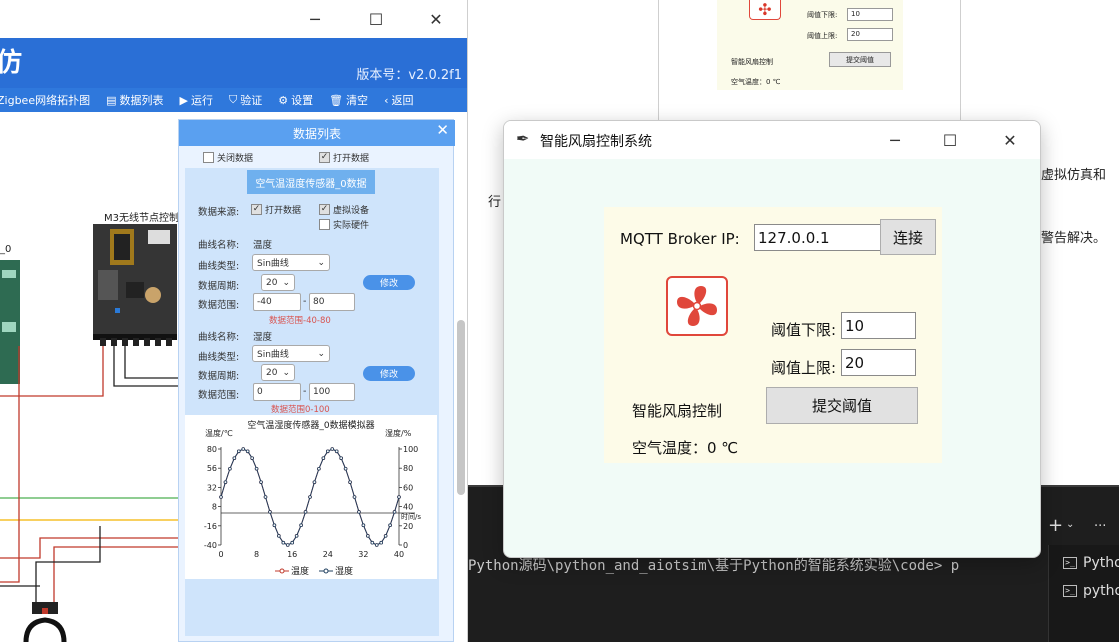 The height and width of the screenshot is (642, 1119). Describe the element at coordinates (389, 373) in the screenshot. I see `curve2-modify-button: 修改` at that location.